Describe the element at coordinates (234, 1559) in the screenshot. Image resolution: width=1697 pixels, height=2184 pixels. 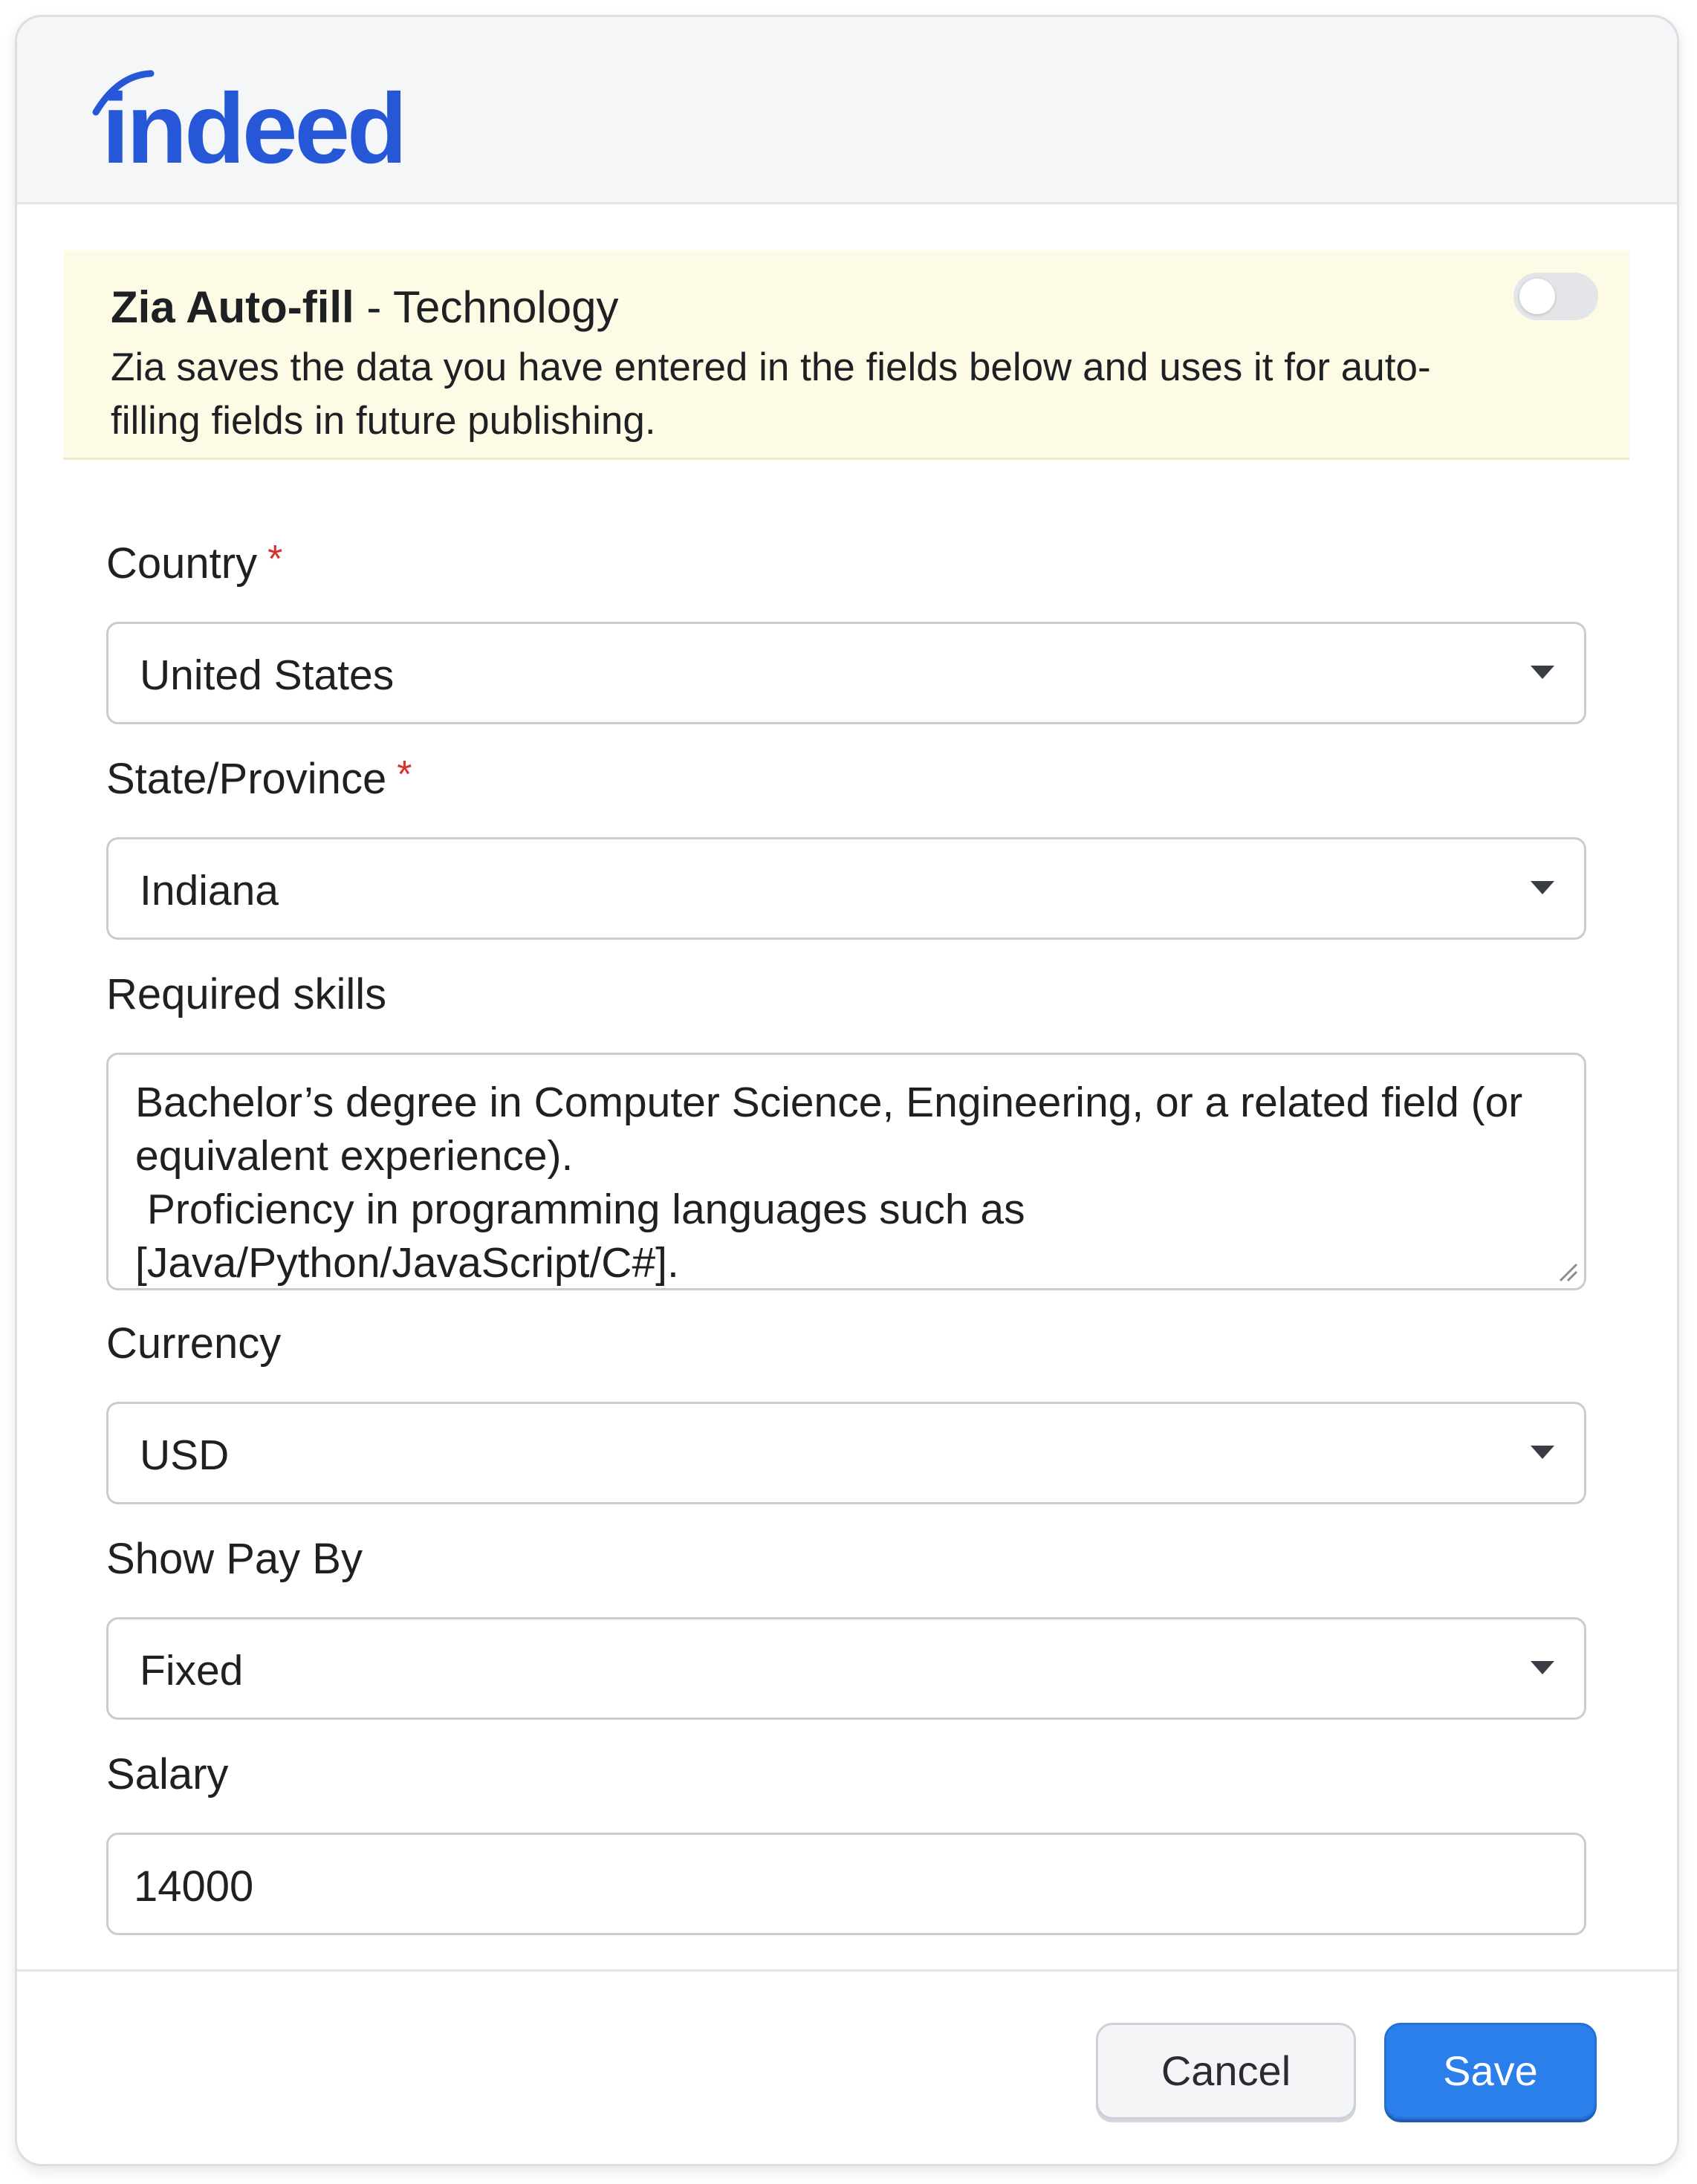
I see `pay-by-label: Show Pay By` at that location.